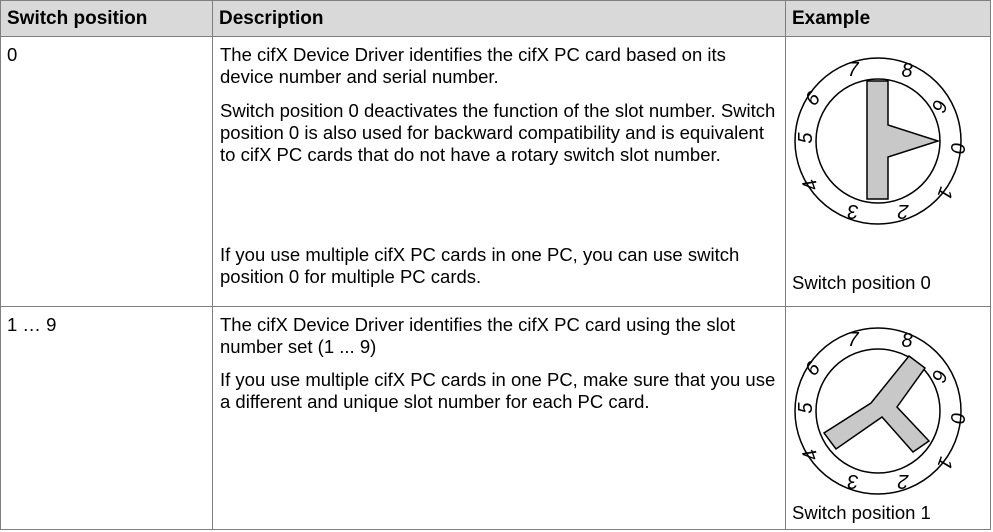  Describe the element at coordinates (32, 324) in the screenshot. I see `switch-position-value: 1 … 9` at that location.